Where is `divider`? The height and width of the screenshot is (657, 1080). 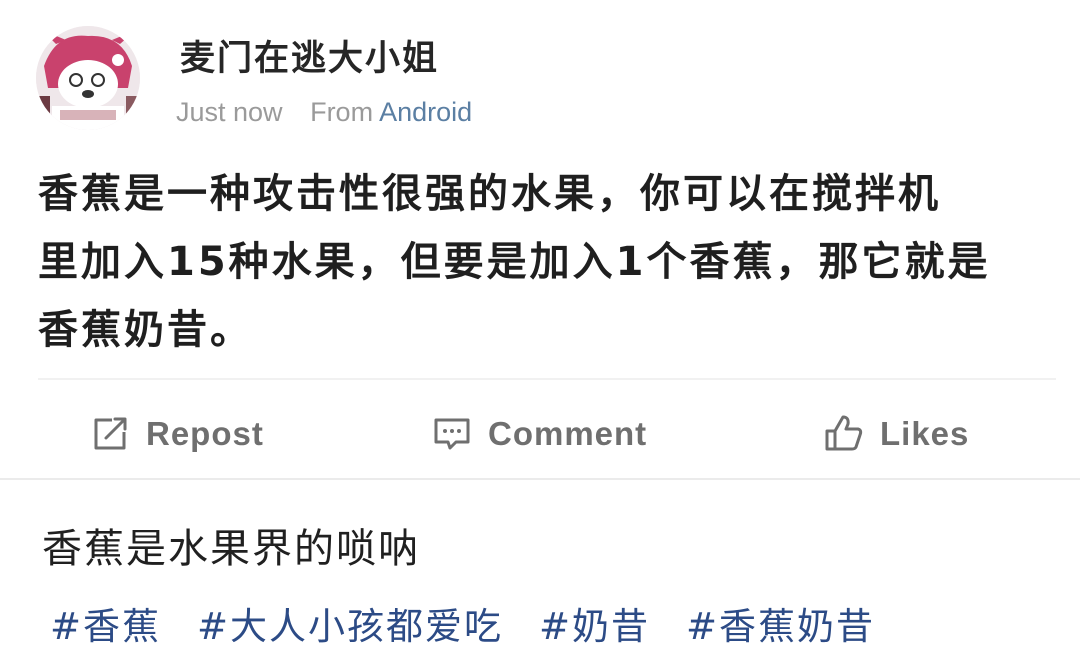
divider is located at coordinates (547, 379).